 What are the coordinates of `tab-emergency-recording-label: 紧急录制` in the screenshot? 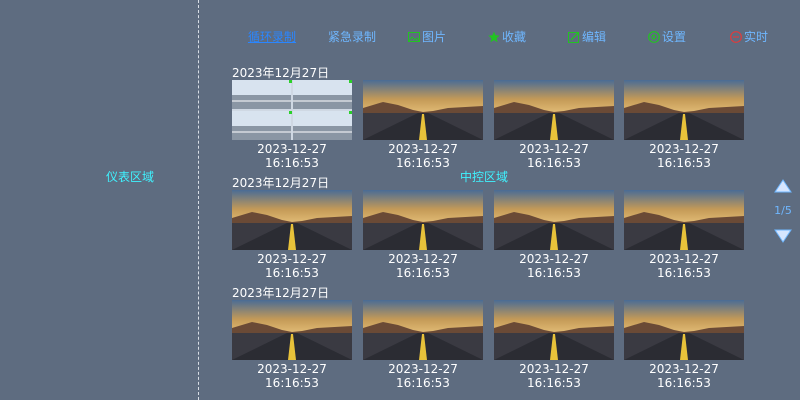 It's located at (352, 37).